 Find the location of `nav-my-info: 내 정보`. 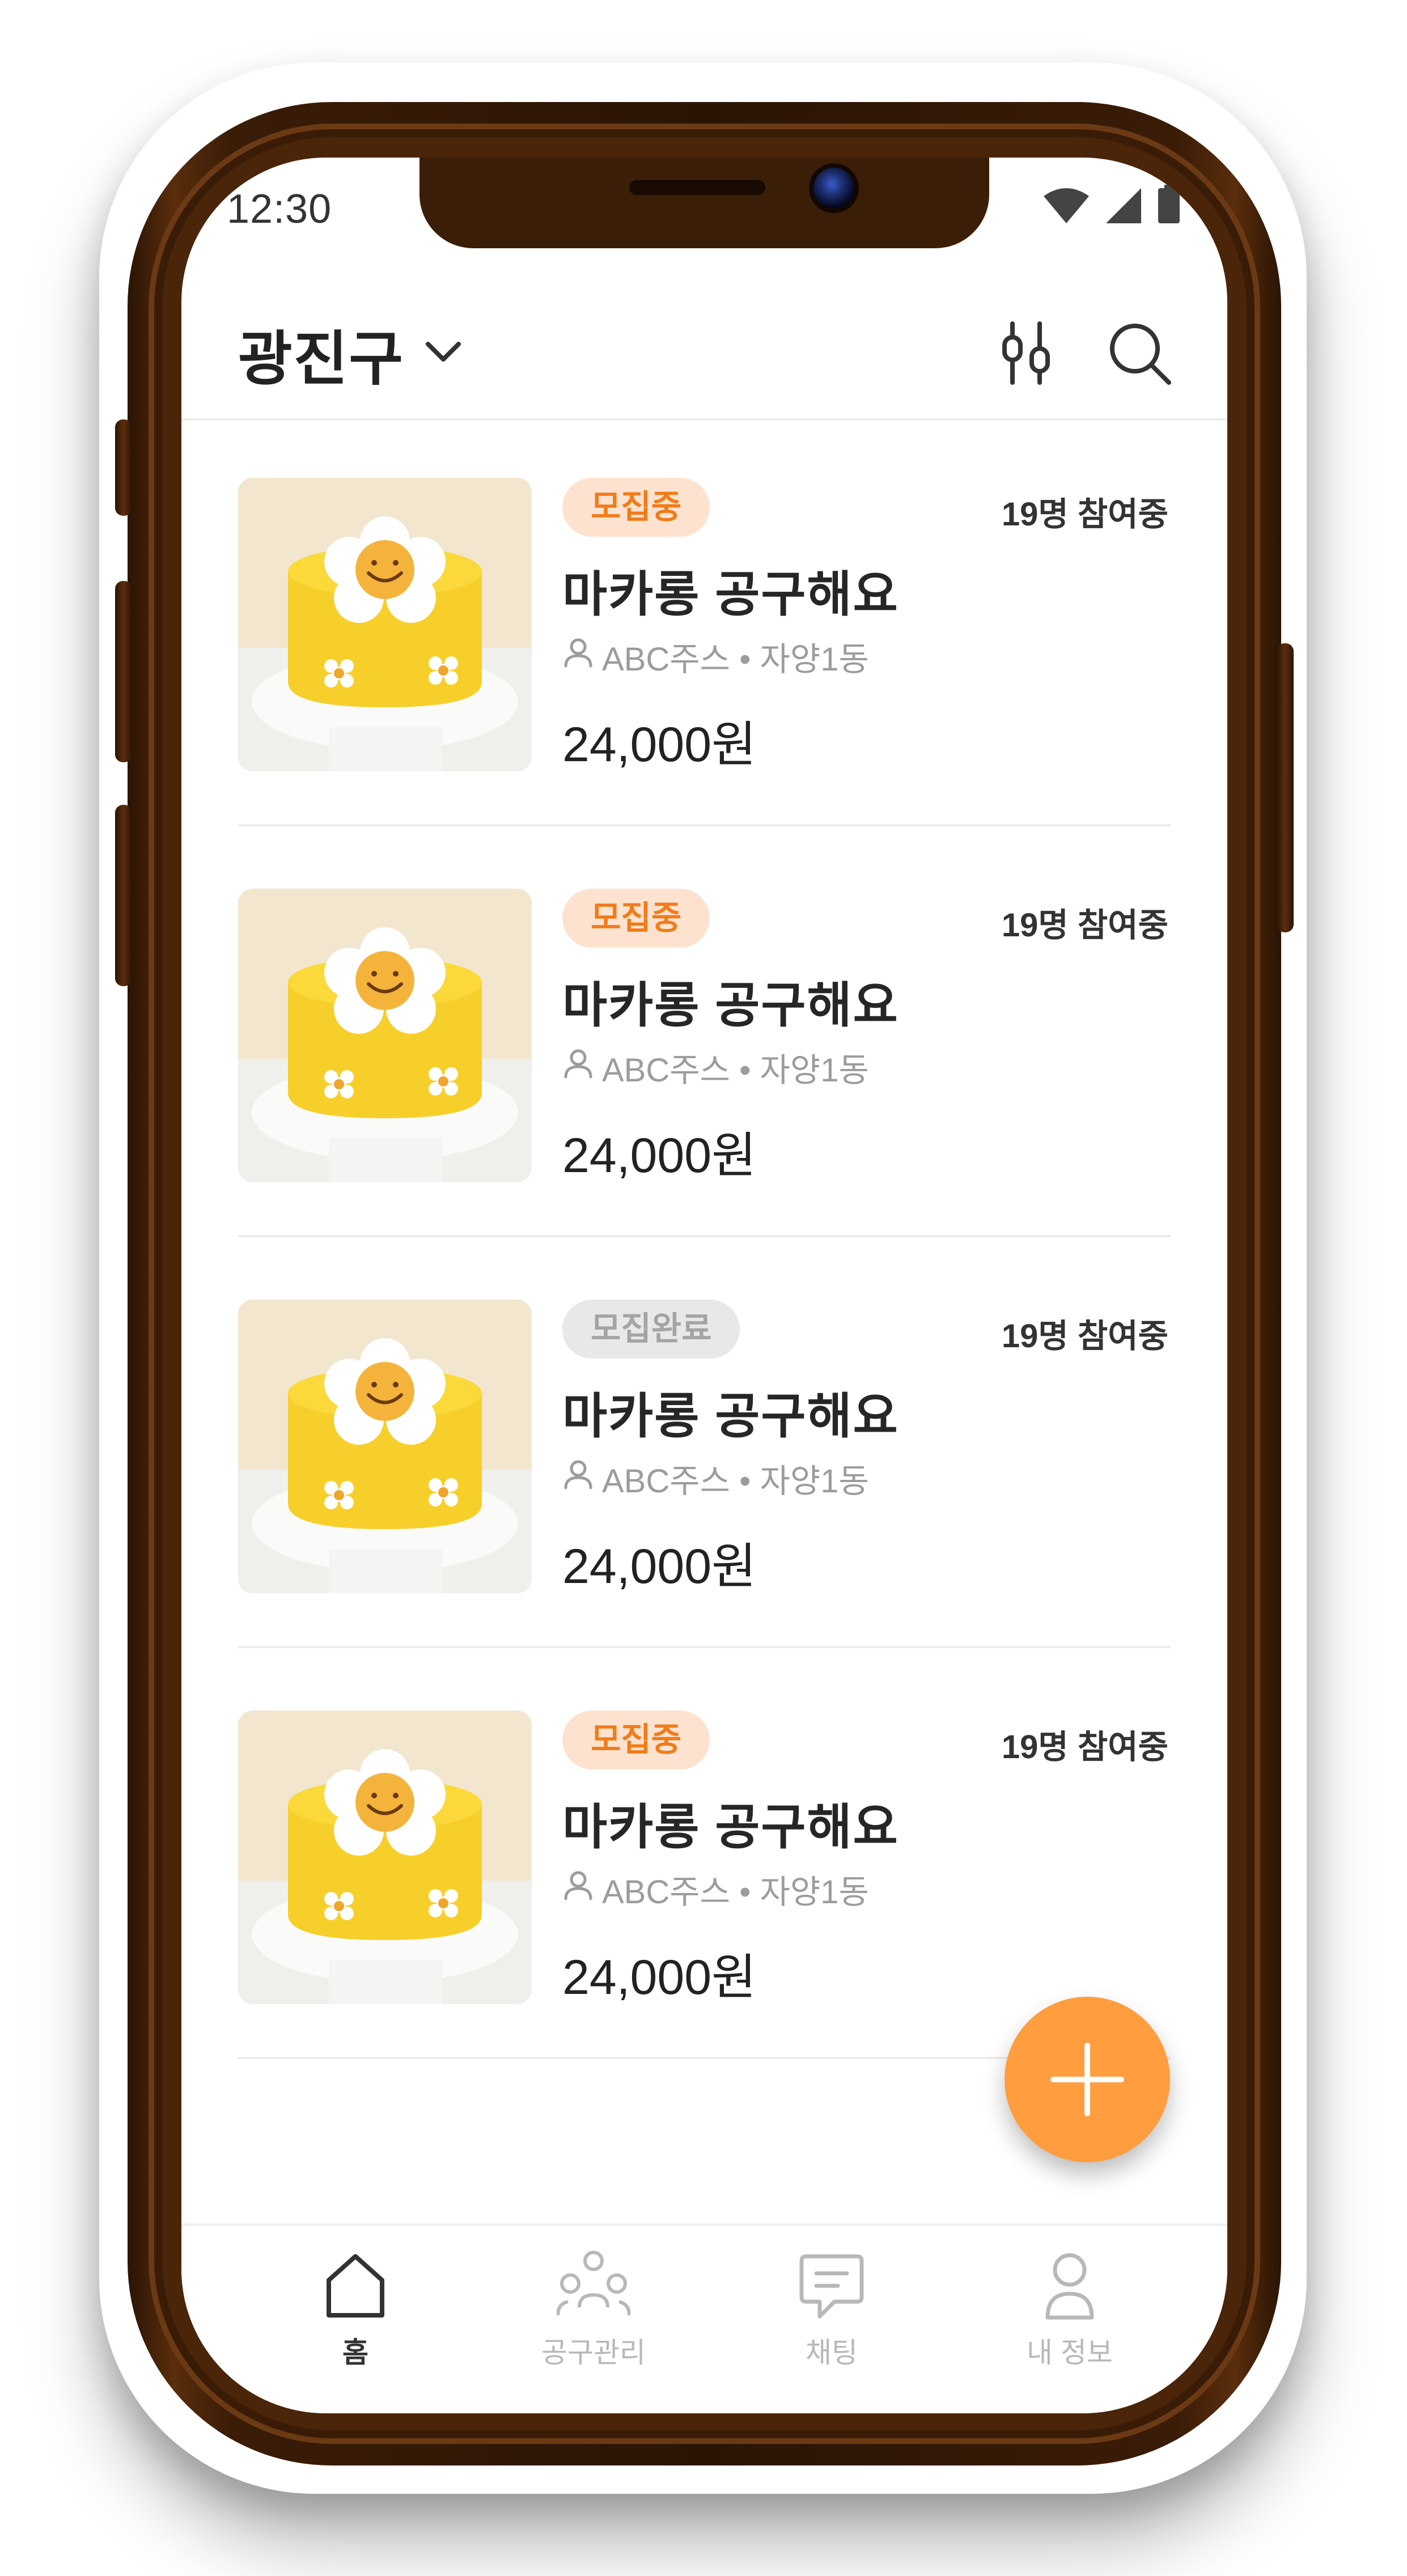

nav-my-info: 내 정보 is located at coordinates (1070, 2309).